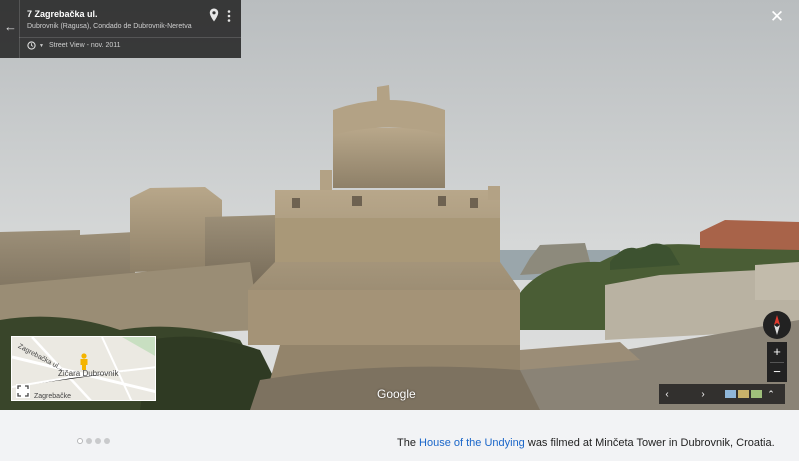 This screenshot has height=461, width=799. I want to click on minimap-place-label: Žičara Dubrovnik, so click(88, 373).